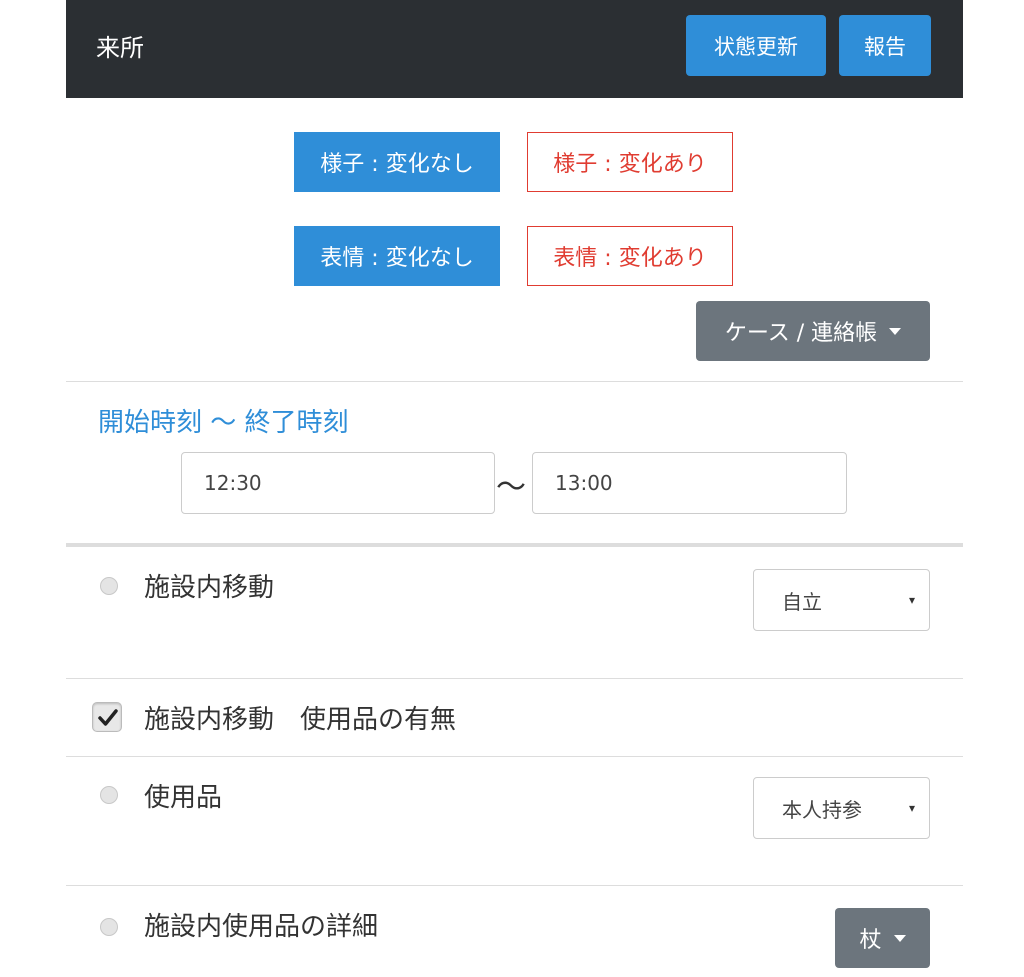 The width and height of the screenshot is (1024, 977). What do you see at coordinates (630, 162) in the screenshot?
I see `appearance-changed-button: 様子 : 変化あり` at bounding box center [630, 162].